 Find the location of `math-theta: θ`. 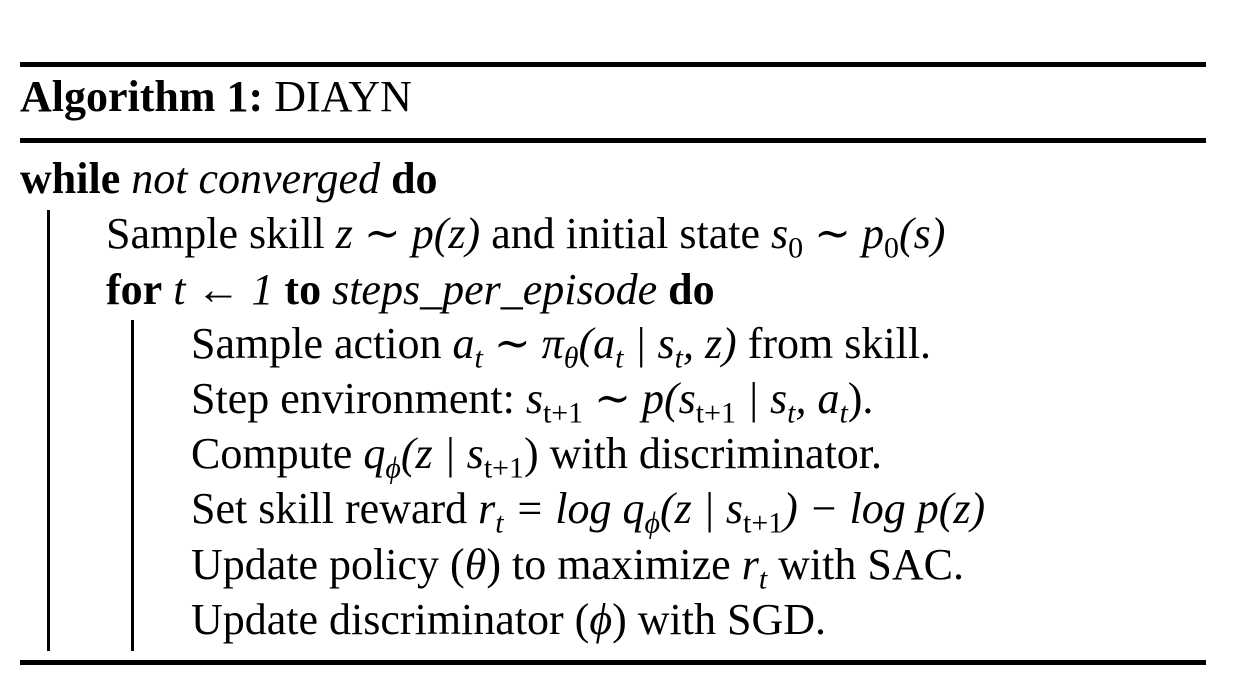

math-theta: θ is located at coordinates (475, 564).